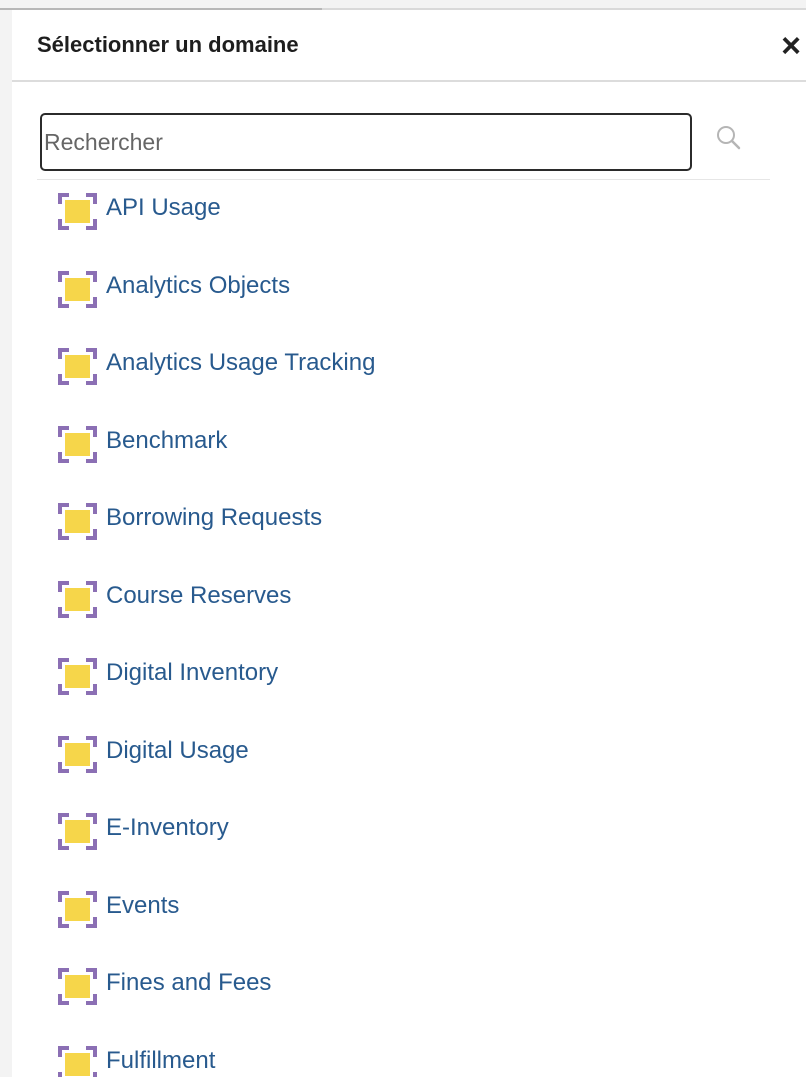 The width and height of the screenshot is (806, 1077). I want to click on subject-area-label: API Usage, so click(163, 207).